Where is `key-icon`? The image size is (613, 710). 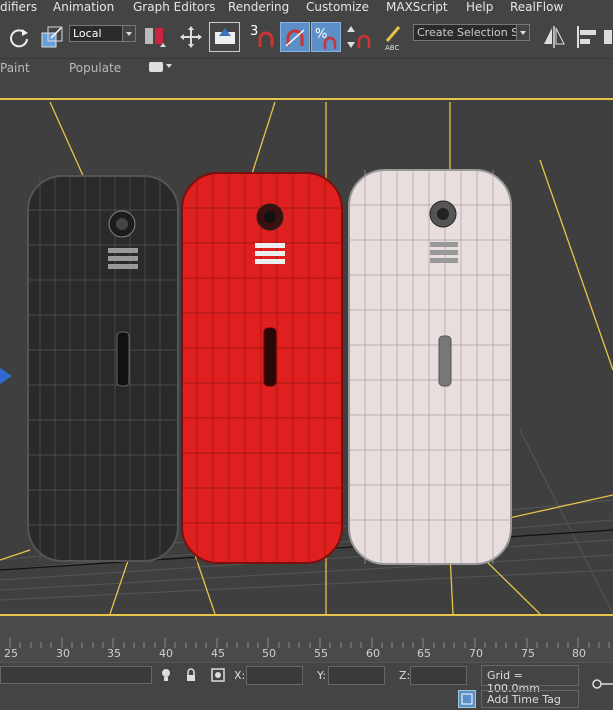 key-icon is located at coordinates (602, 684).